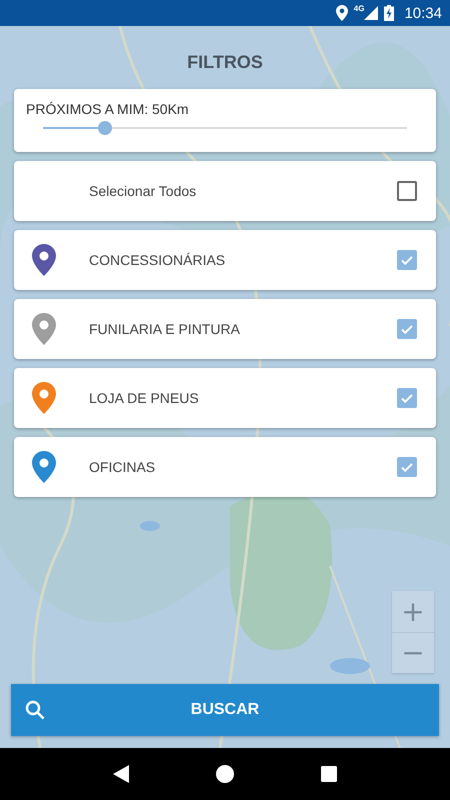  Describe the element at coordinates (371, 13) in the screenshot. I see `signal-icon` at that location.